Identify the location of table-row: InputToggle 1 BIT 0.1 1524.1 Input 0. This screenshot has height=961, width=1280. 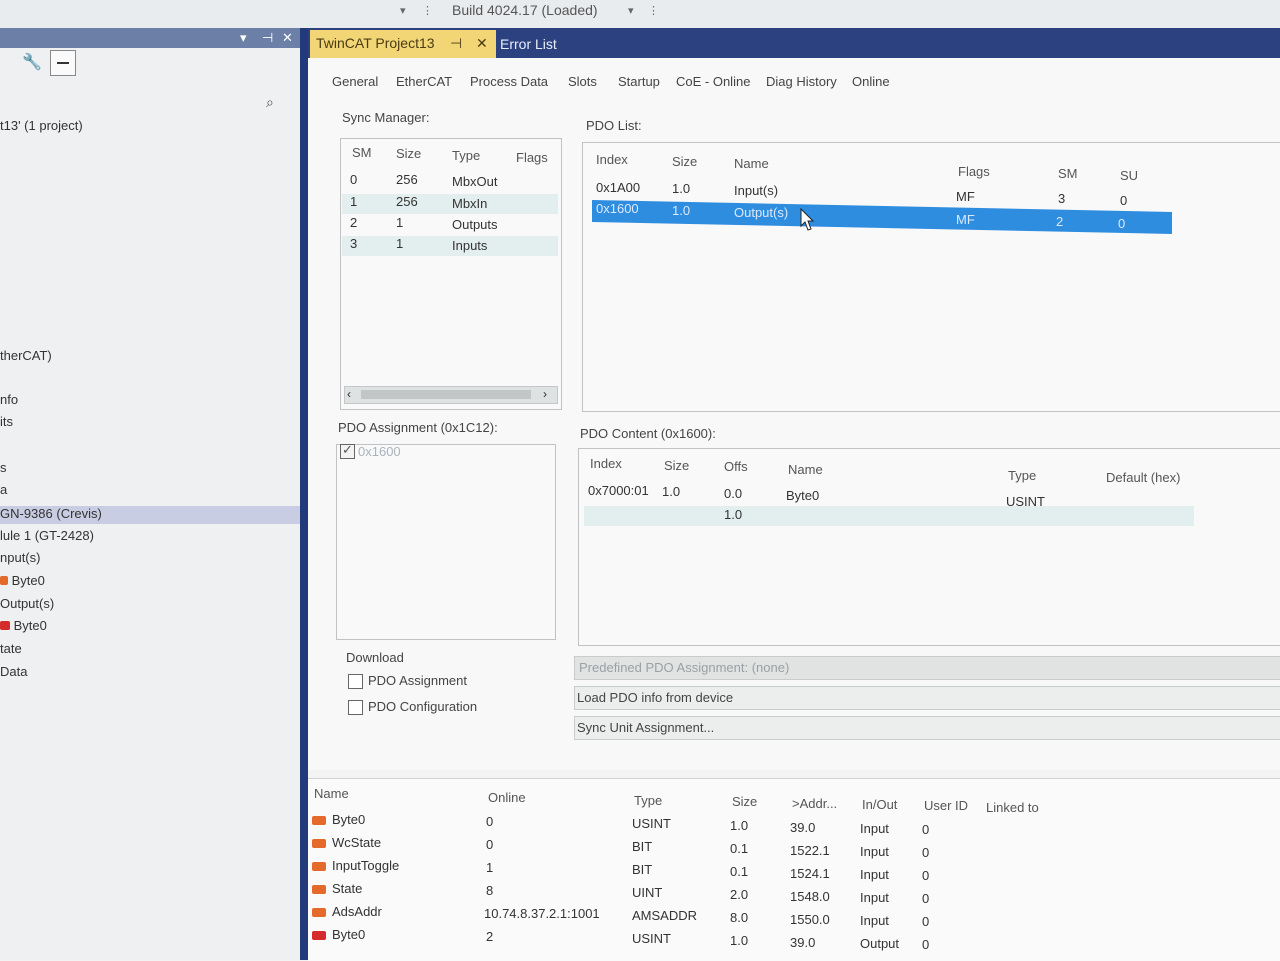
(640, 870).